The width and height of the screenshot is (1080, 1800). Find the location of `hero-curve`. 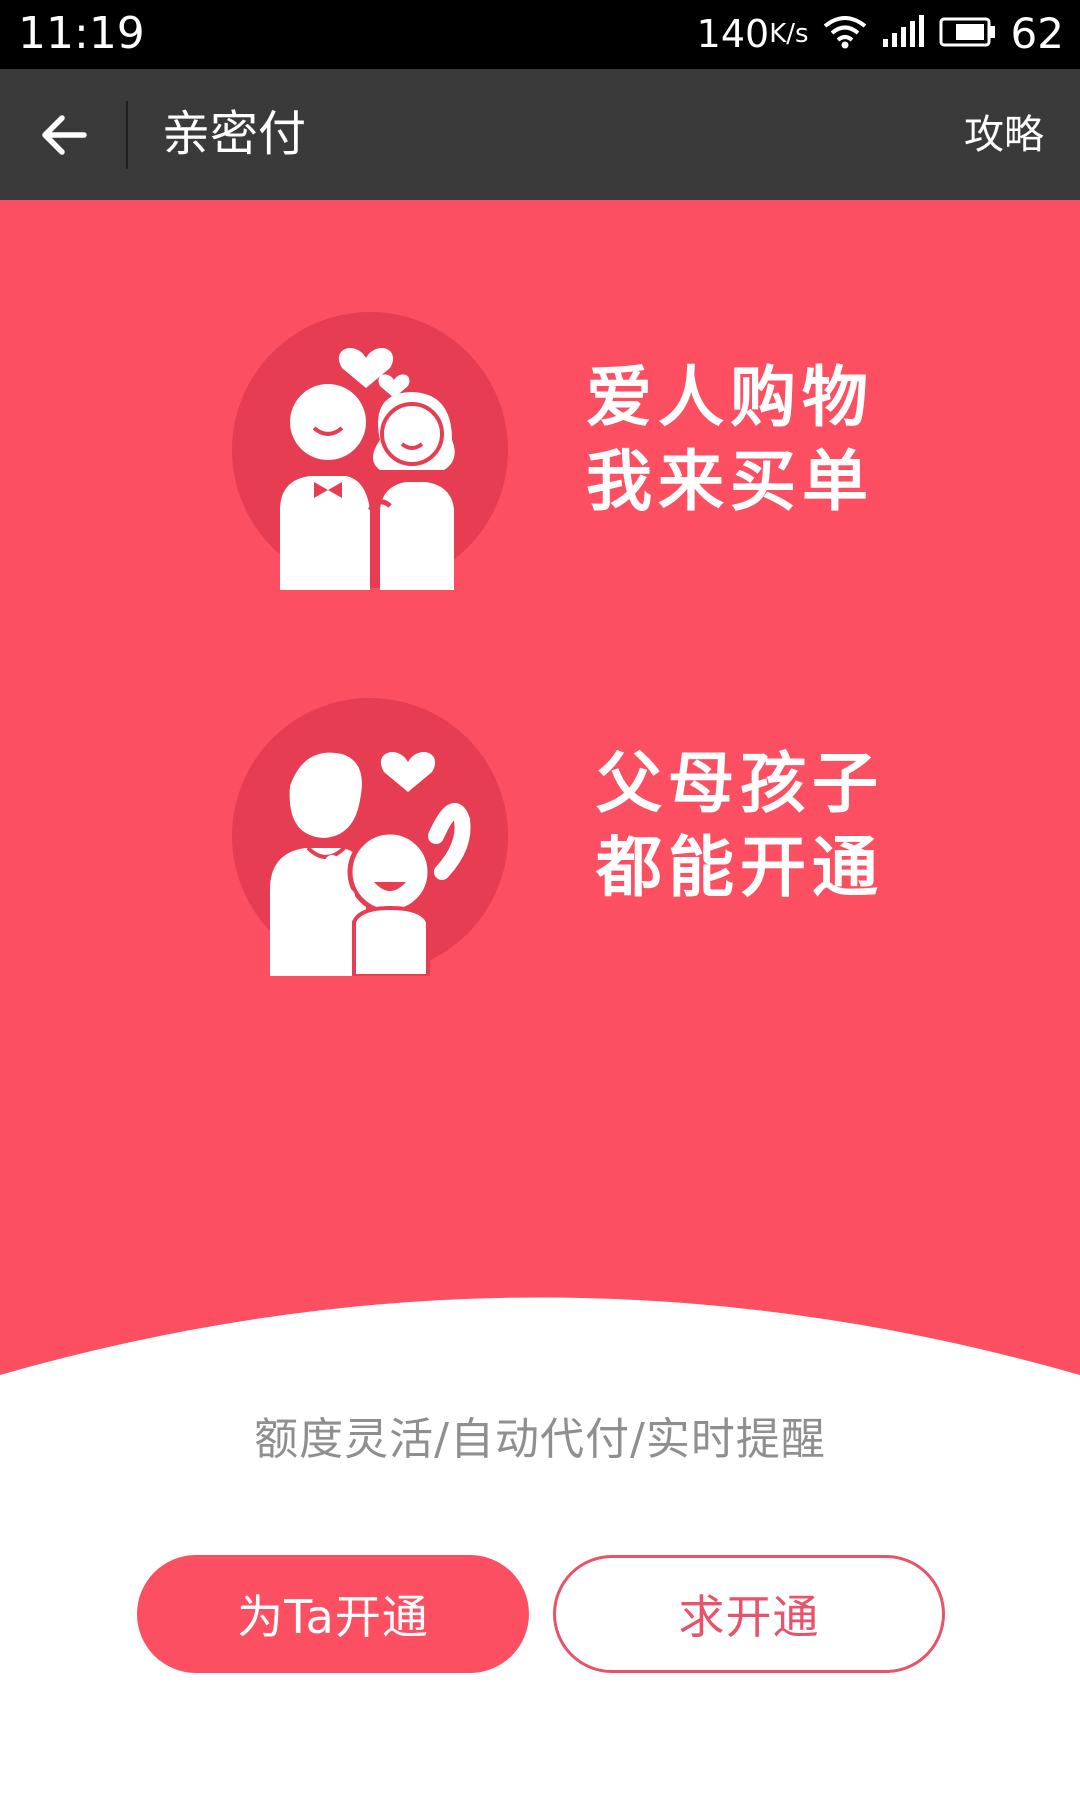

hero-curve is located at coordinates (540, 1348).